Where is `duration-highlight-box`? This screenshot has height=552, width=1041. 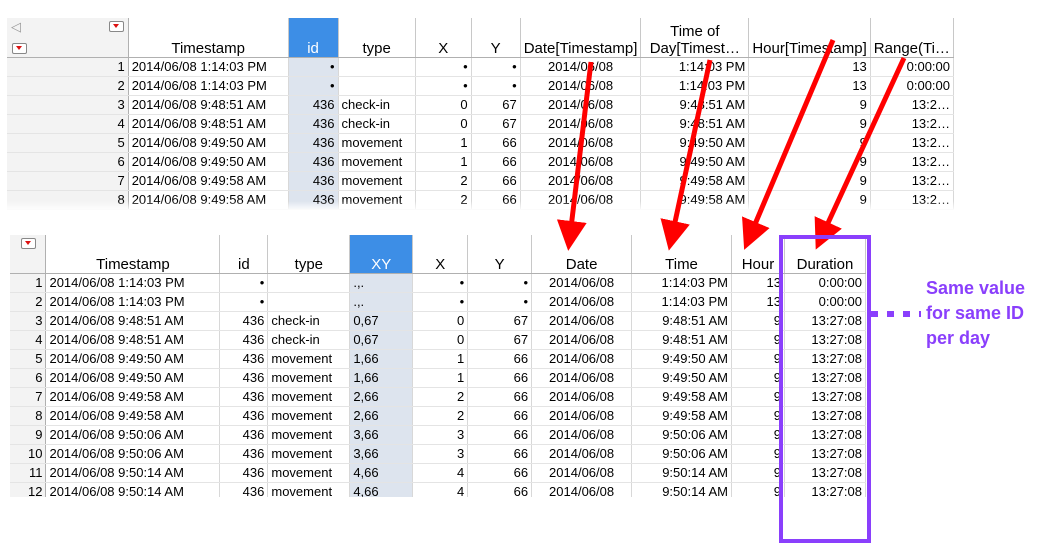
duration-highlight-box is located at coordinates (825, 389).